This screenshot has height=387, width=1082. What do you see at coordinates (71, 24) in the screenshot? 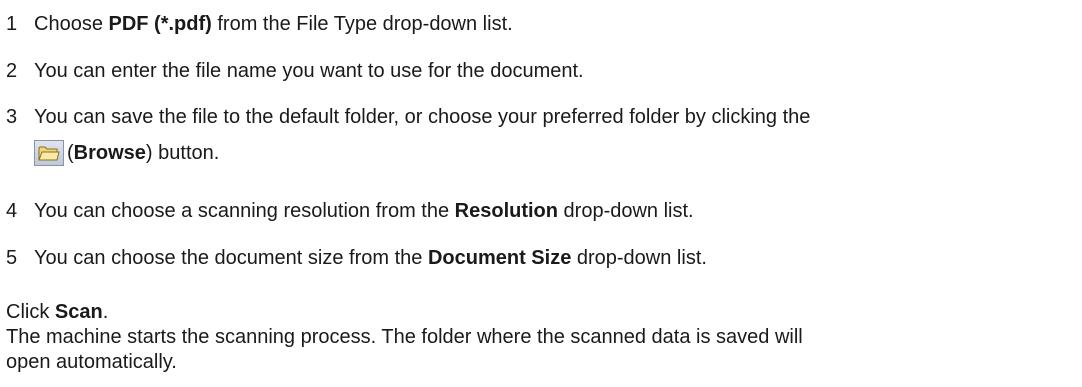
I see `step-text: Choose` at bounding box center [71, 24].